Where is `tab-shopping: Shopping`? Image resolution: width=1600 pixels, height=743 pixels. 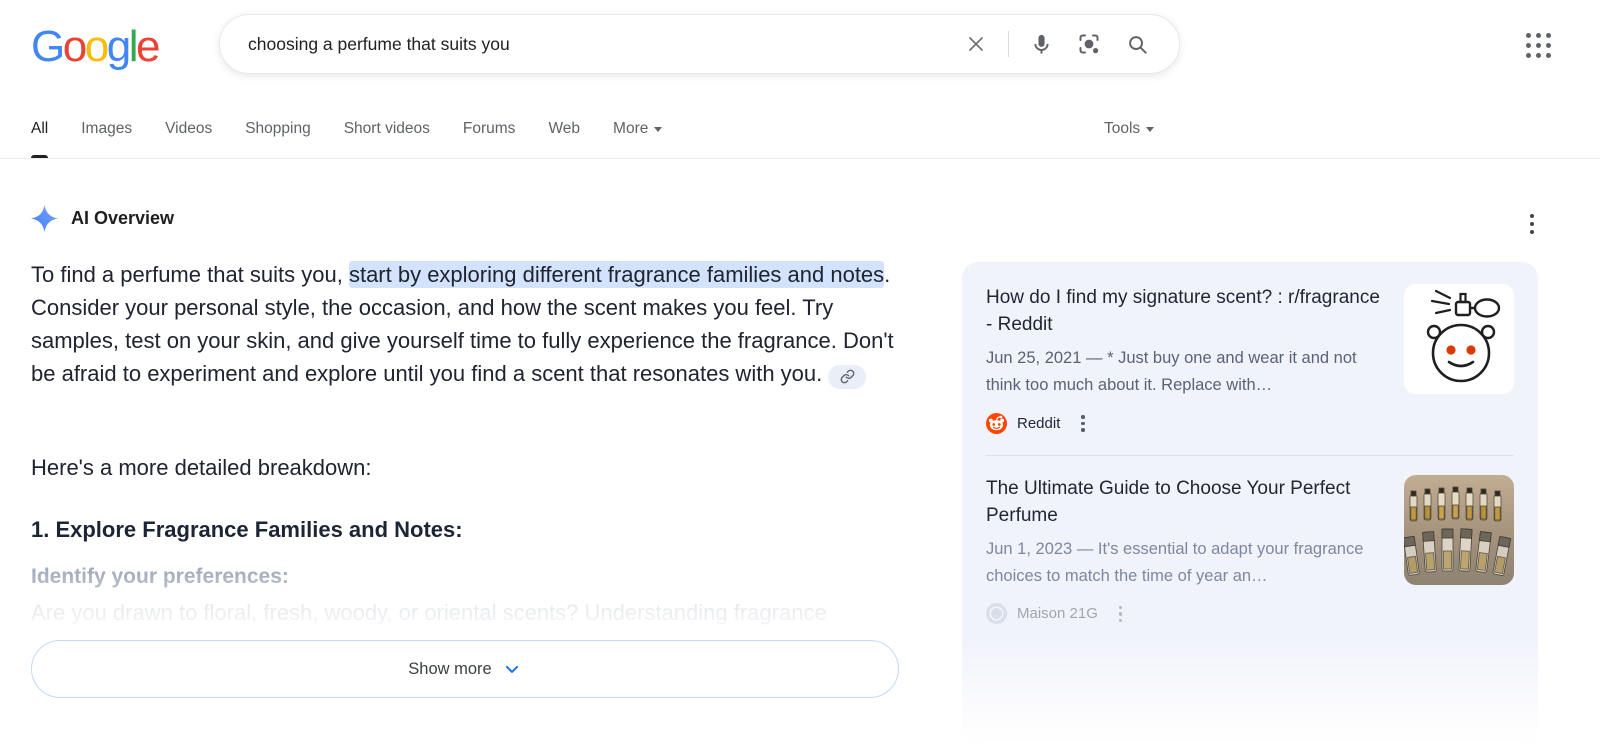
tab-shopping: Shopping is located at coordinates (278, 129).